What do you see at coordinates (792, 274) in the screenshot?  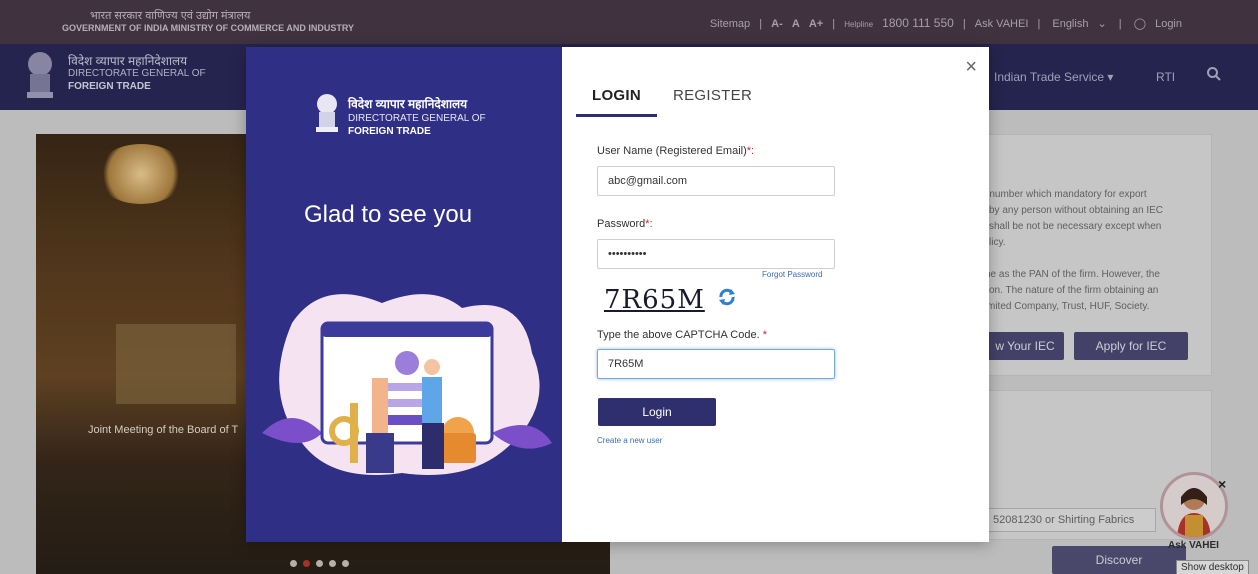 I see `forgot-password-link: Forgot Password` at bounding box center [792, 274].